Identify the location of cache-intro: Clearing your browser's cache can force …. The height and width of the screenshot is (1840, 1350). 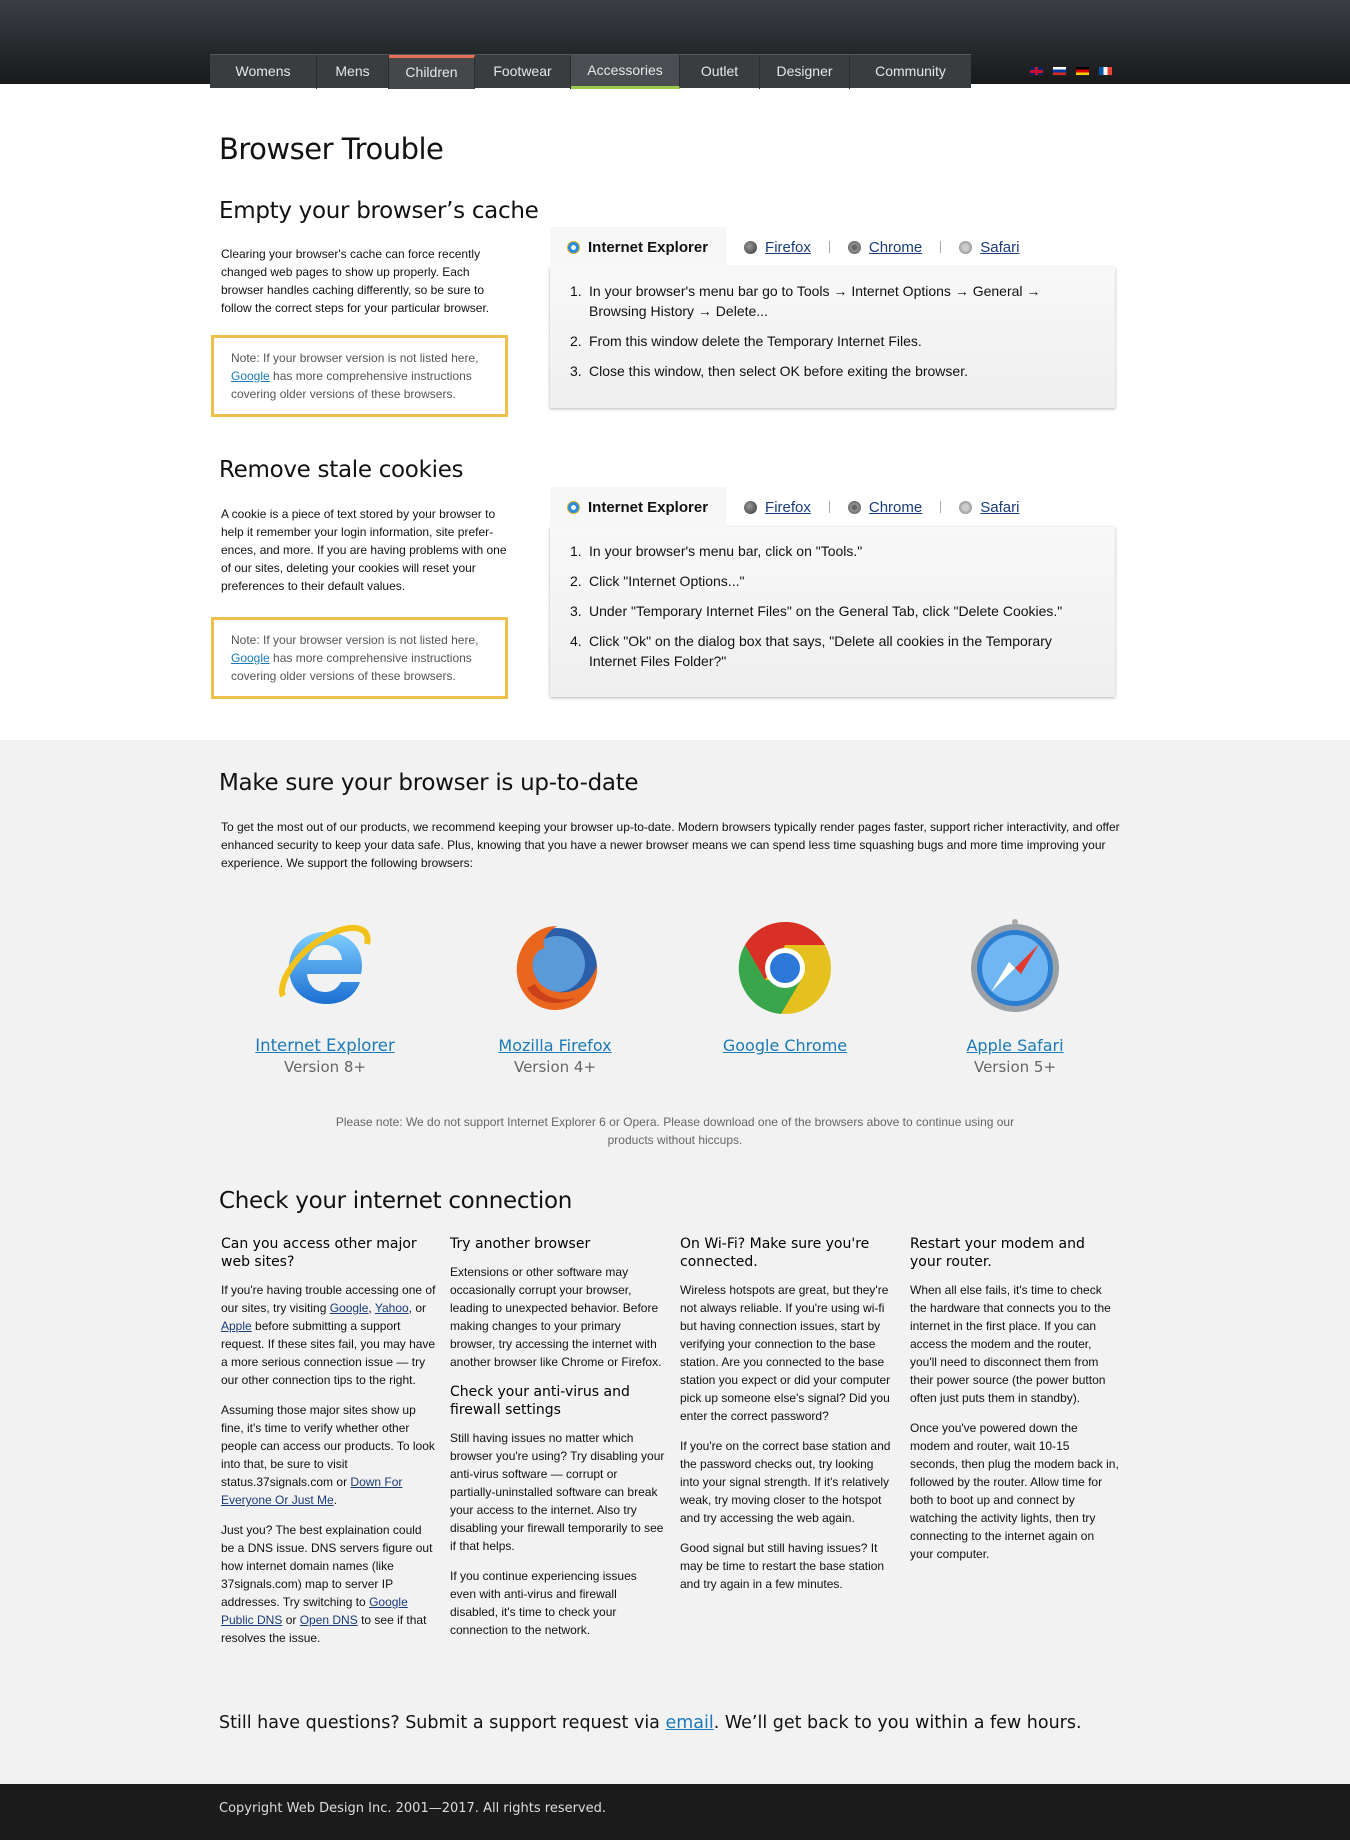
(355, 281).